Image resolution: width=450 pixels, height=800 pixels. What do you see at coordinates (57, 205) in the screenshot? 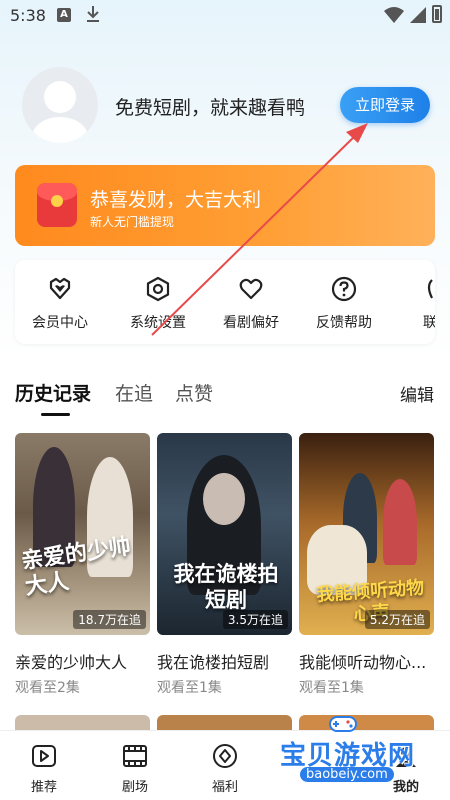
I see `red-envelope-icon` at bounding box center [57, 205].